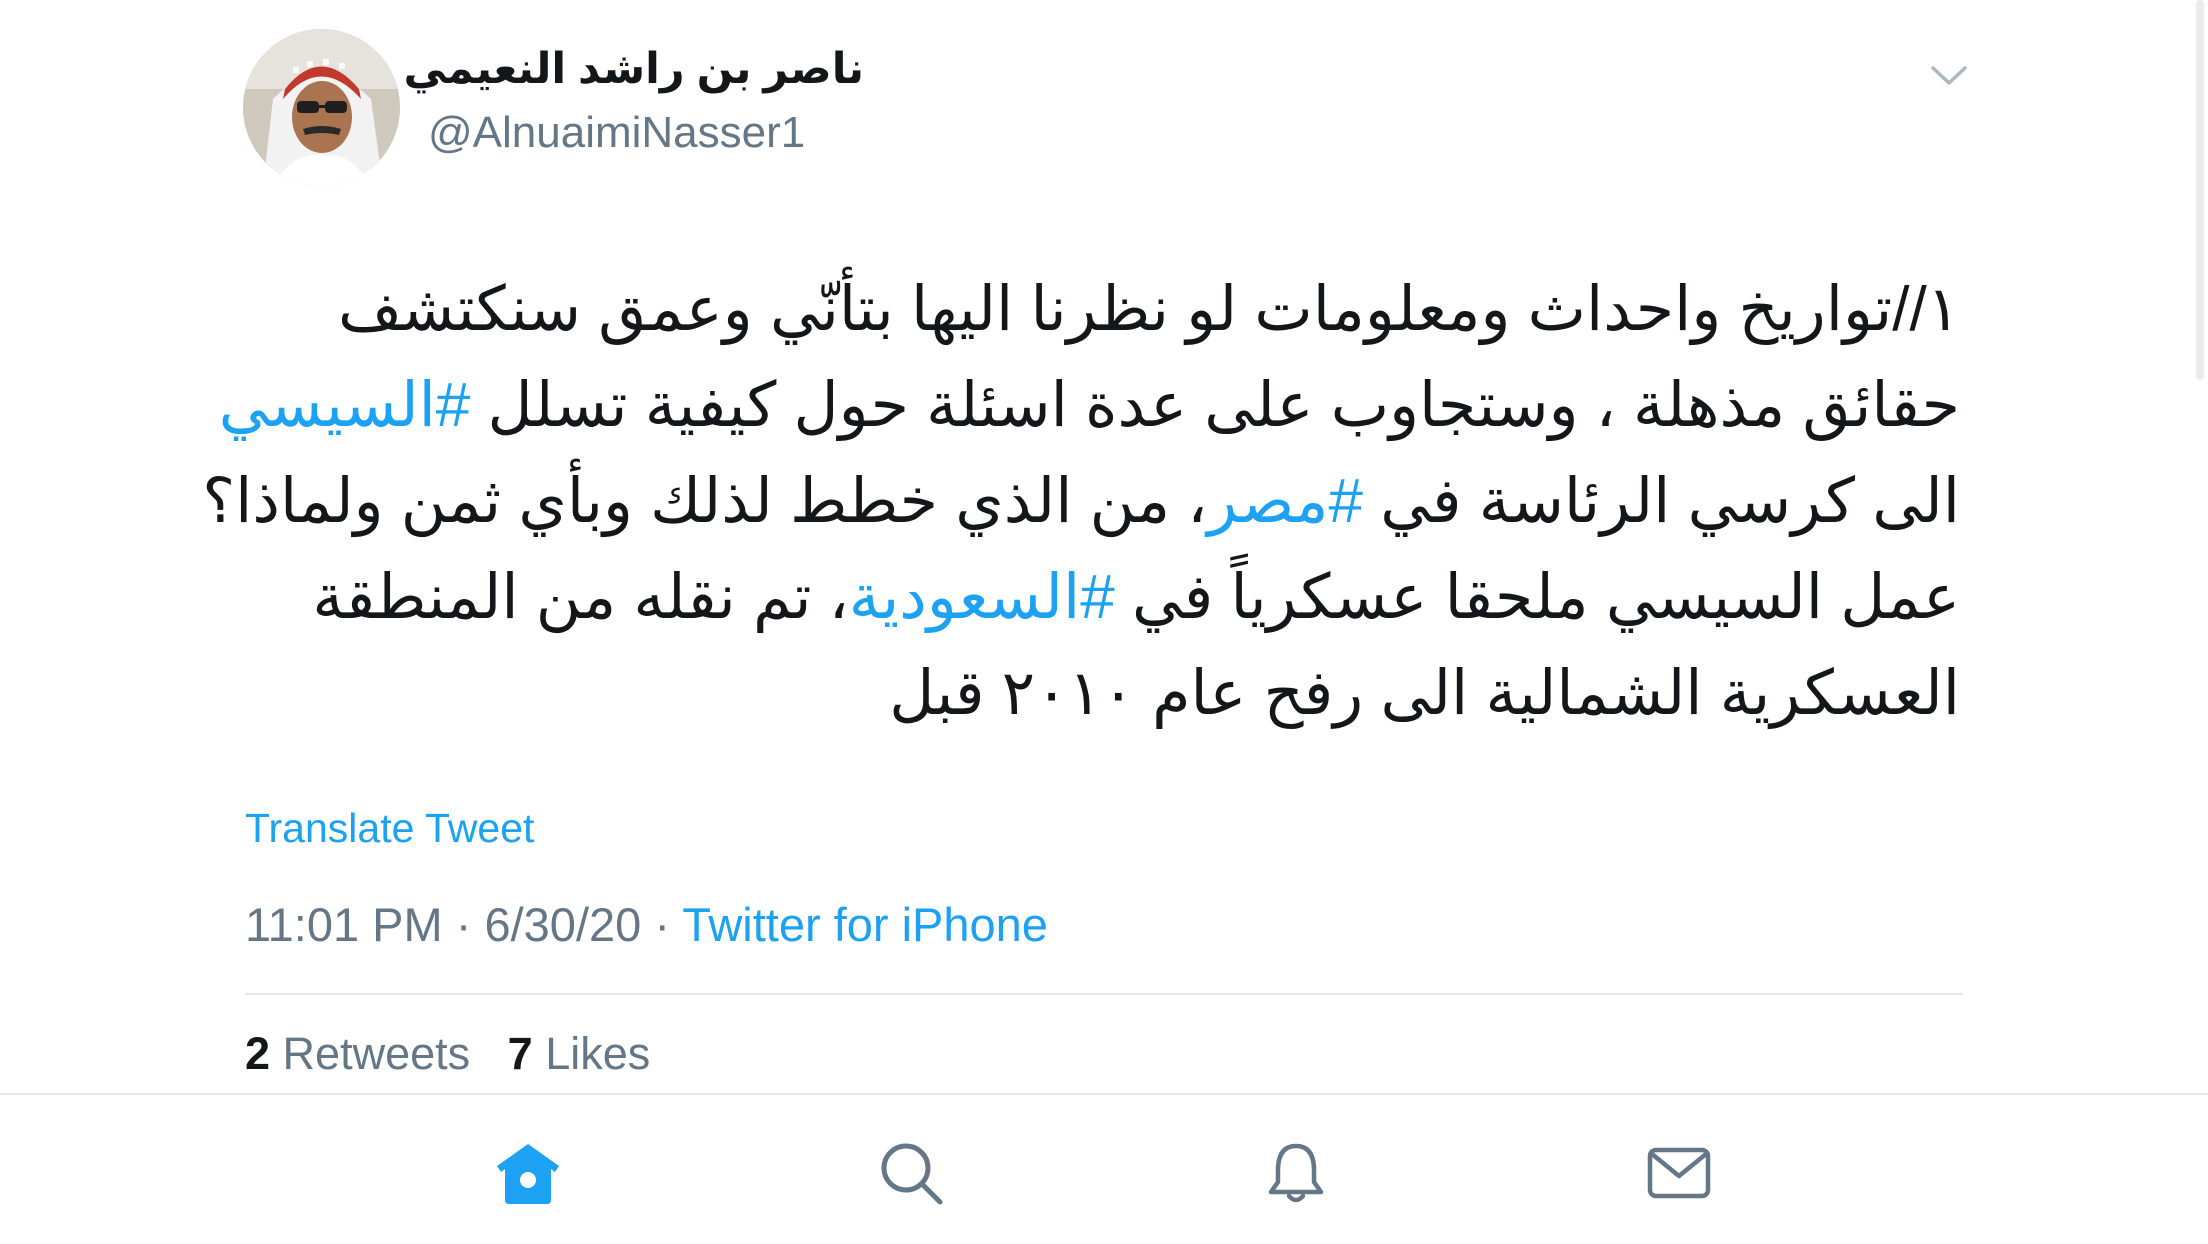 The image size is (2208, 1244). I want to click on hashtag-link: #السيسي, so click(345, 405).